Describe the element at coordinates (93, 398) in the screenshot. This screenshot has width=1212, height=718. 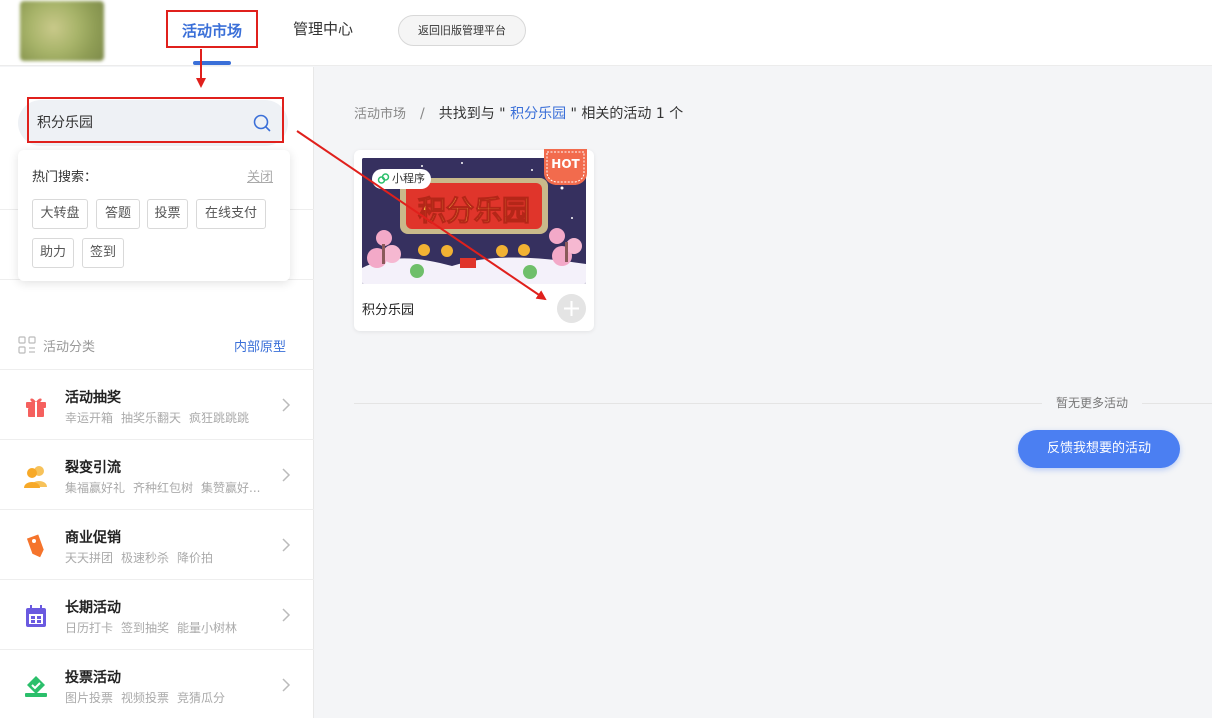
I see `category-name: 活动抽奖` at that location.